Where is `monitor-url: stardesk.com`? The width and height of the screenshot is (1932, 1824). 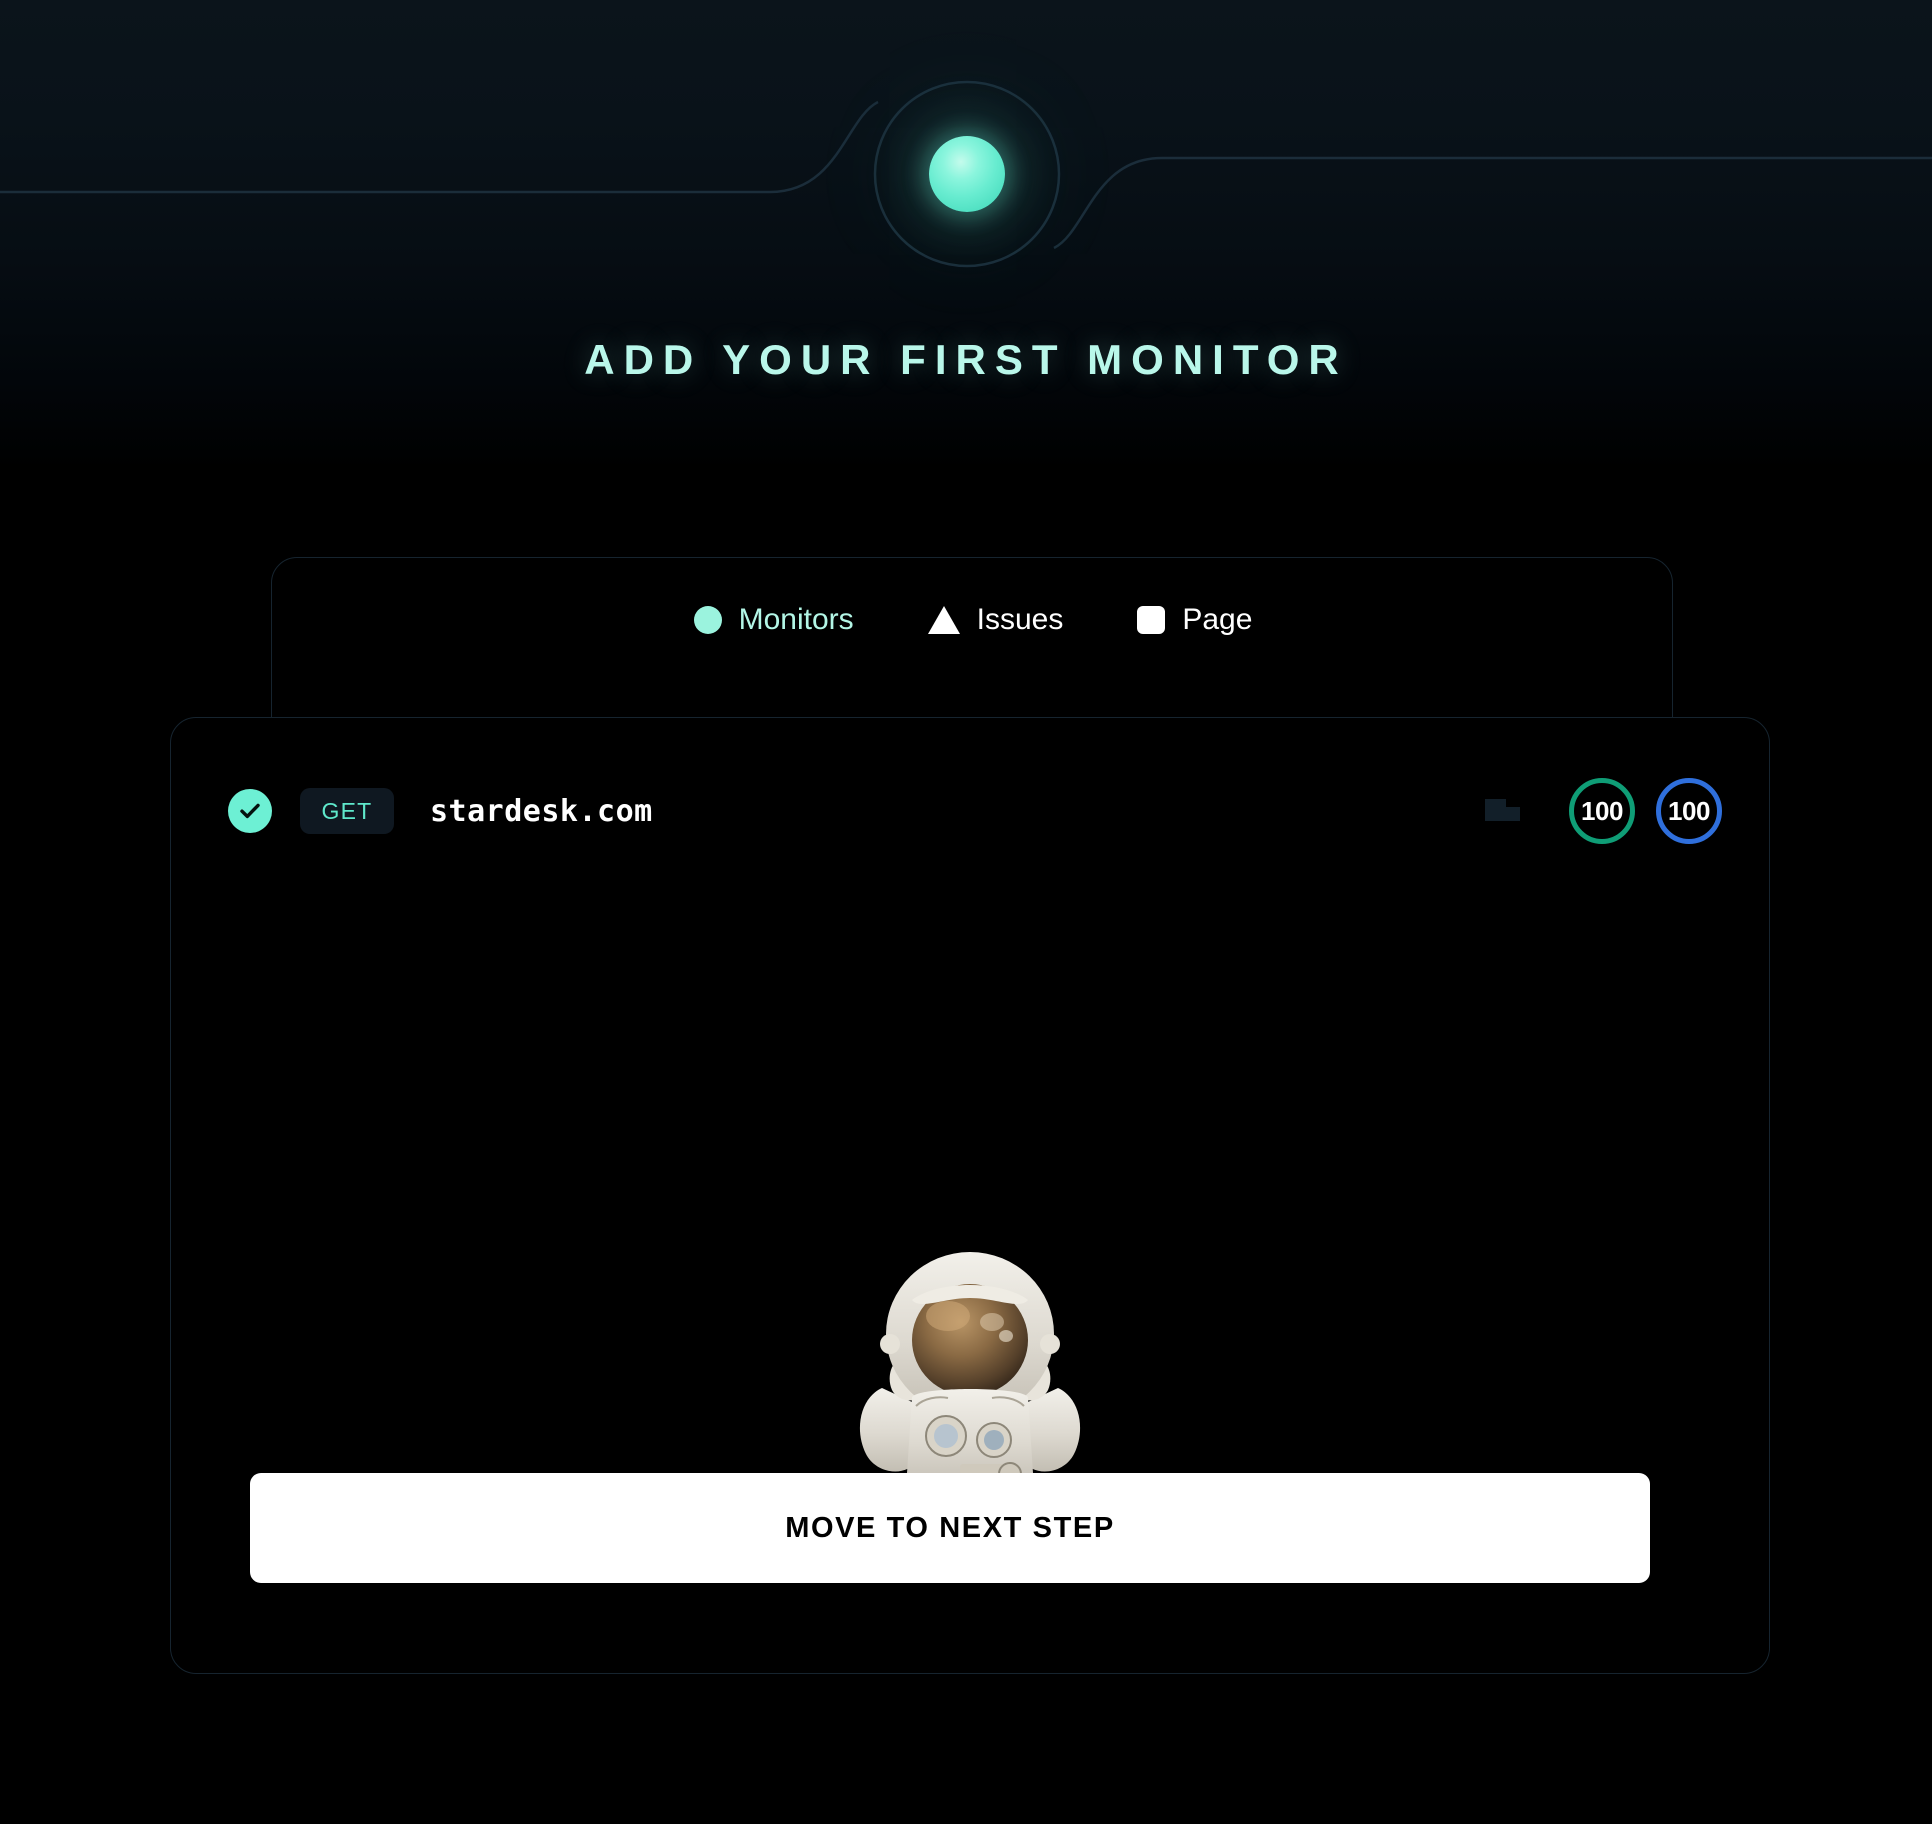
monitor-url: stardesk.com is located at coordinates (541, 811).